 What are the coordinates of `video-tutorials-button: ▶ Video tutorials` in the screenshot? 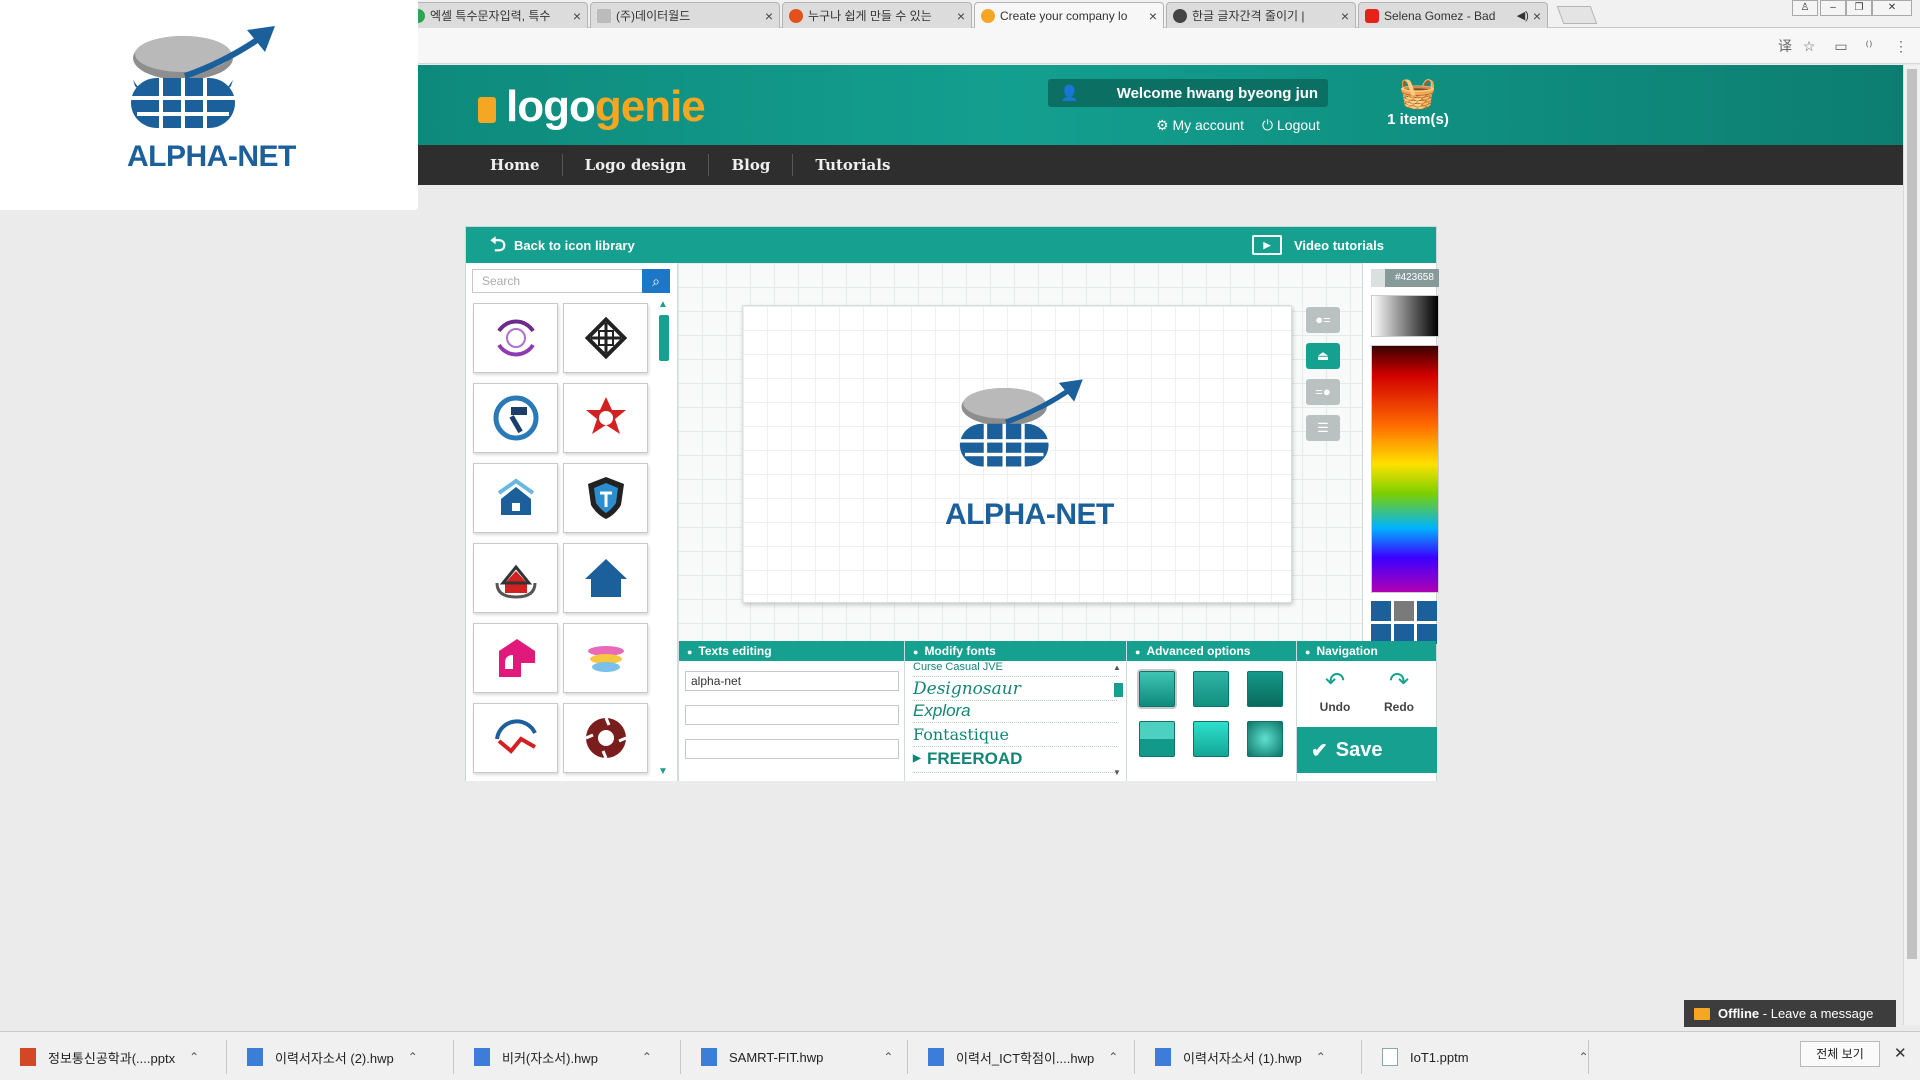 It's located at (1317, 245).